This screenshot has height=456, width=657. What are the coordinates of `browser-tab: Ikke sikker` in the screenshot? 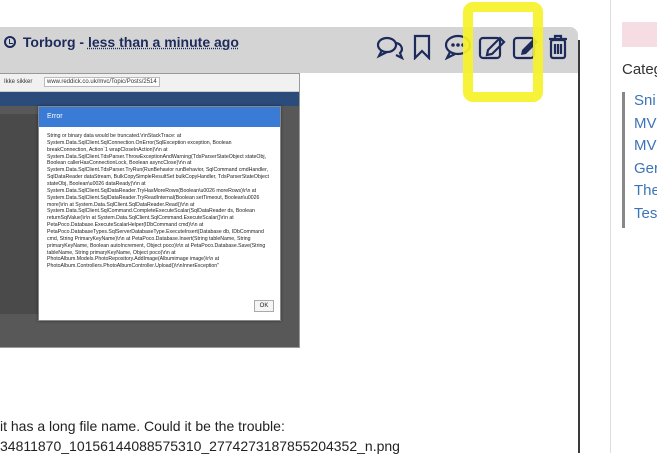 It's located at (18, 82).